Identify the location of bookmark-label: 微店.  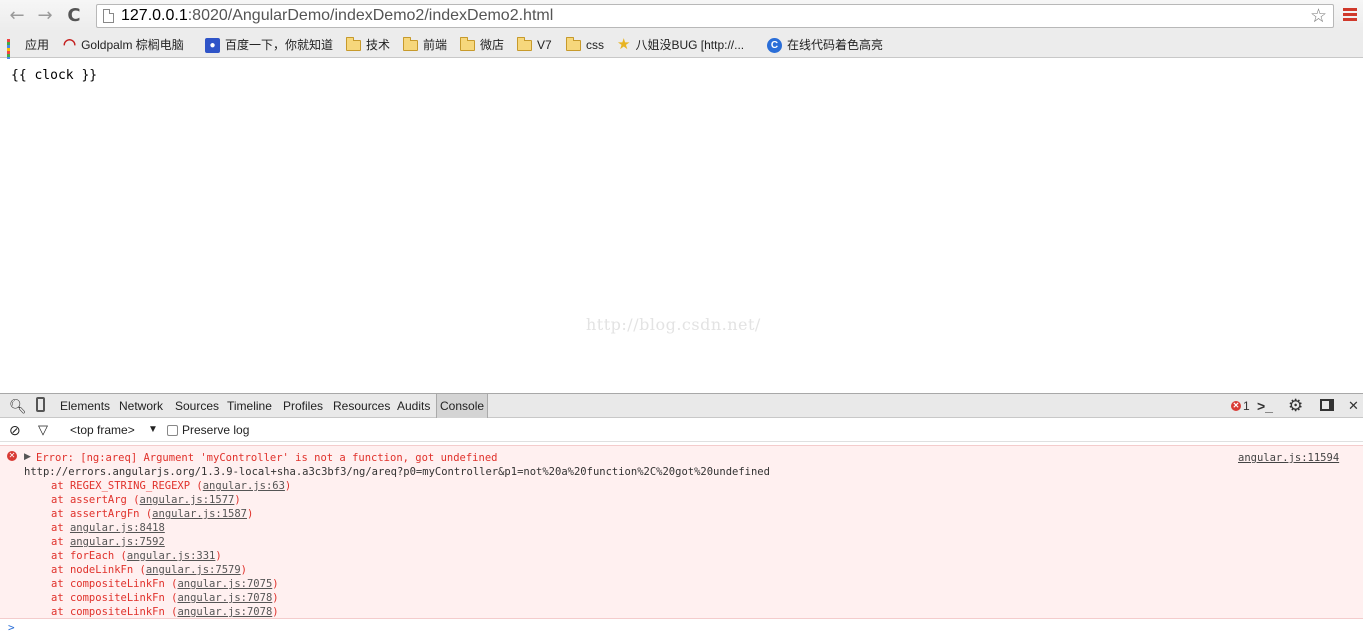
(492, 45).